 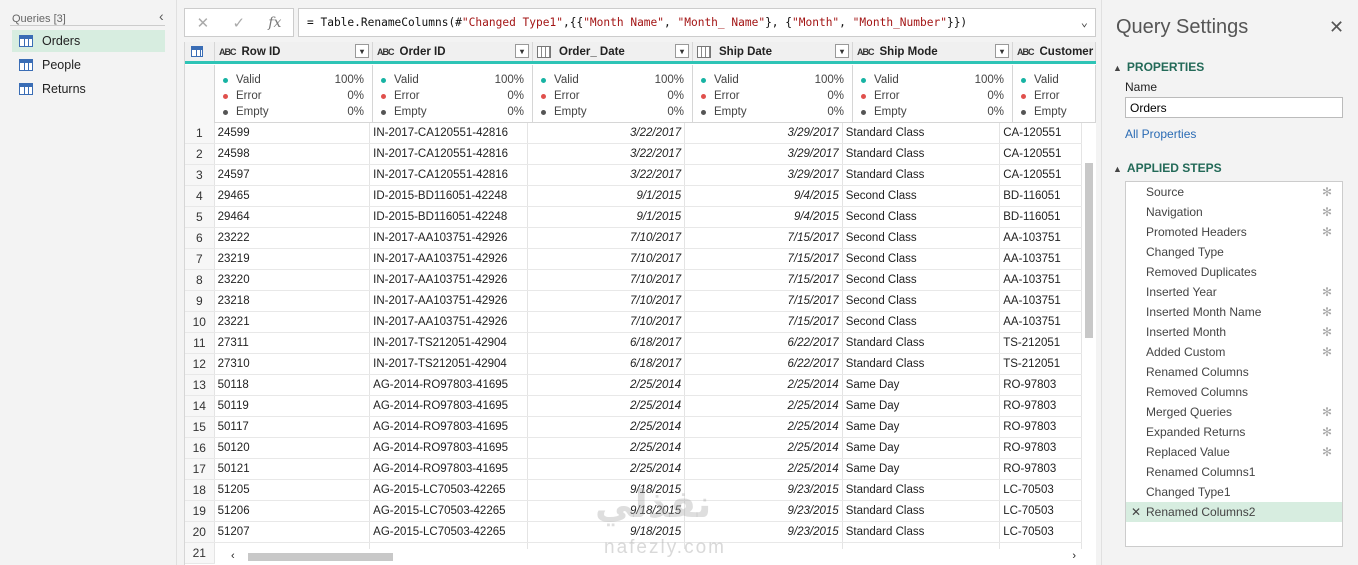 What do you see at coordinates (1160, 134) in the screenshot?
I see `all-properties-link: All Properties` at bounding box center [1160, 134].